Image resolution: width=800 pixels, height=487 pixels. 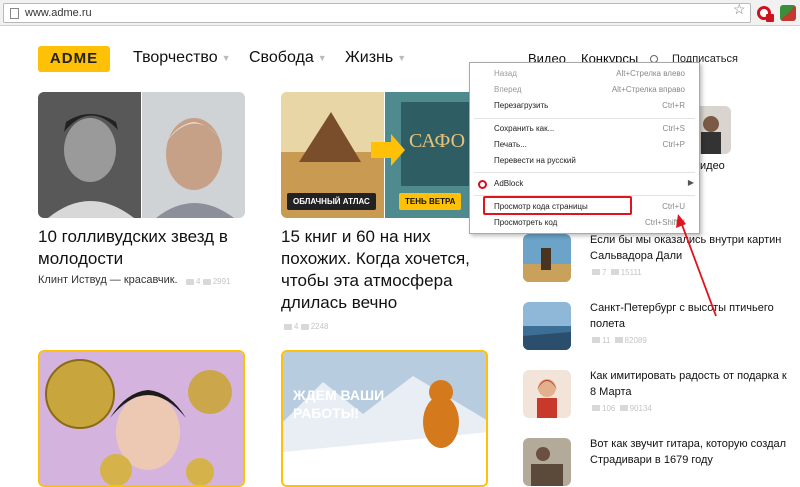 I want to click on book-badge-right: ТЕНЬ ВЕТРА, so click(x=430, y=201).